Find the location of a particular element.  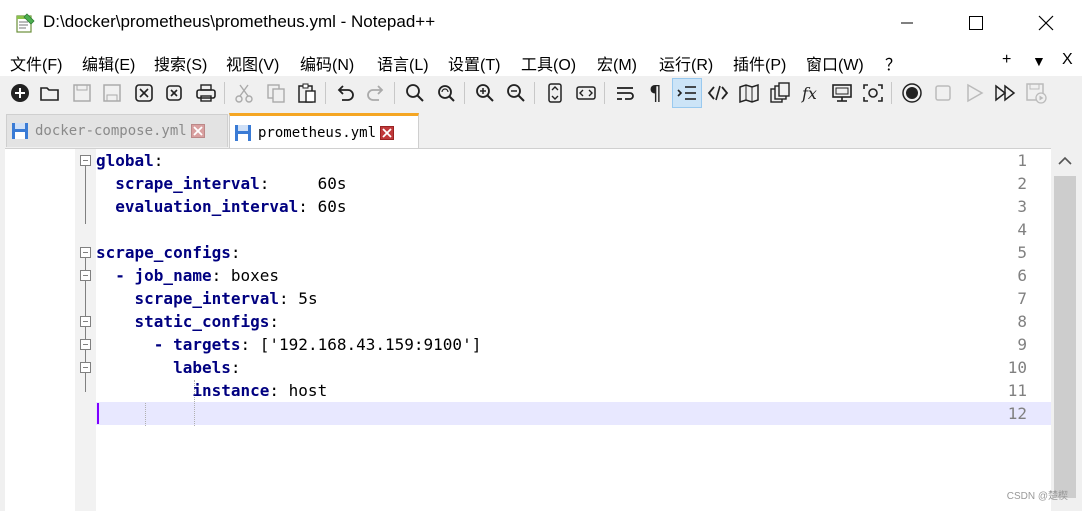

replace-icon is located at coordinates (446, 93).